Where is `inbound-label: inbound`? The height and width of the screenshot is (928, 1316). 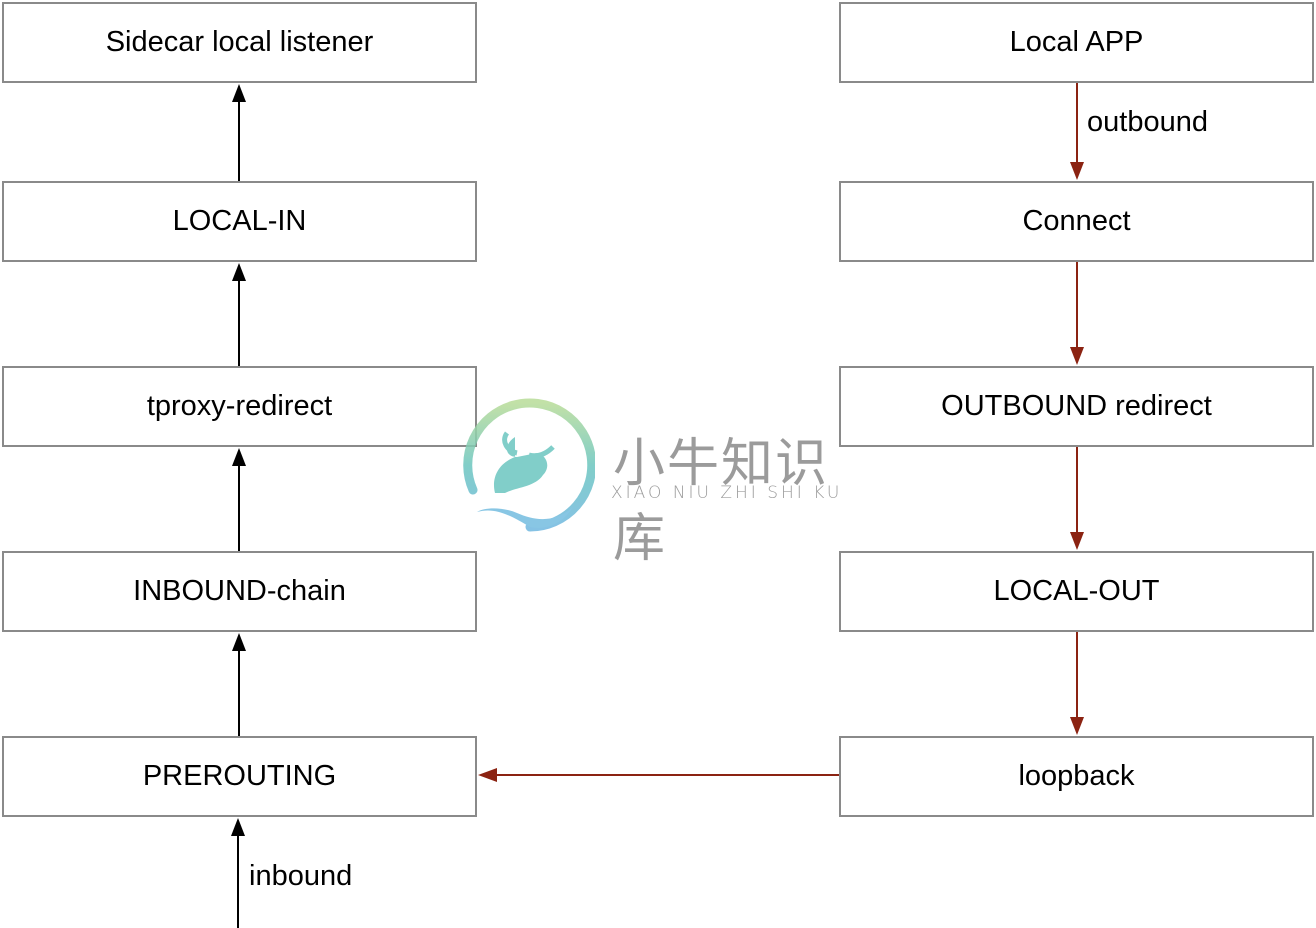
inbound-label: inbound is located at coordinates (301, 876).